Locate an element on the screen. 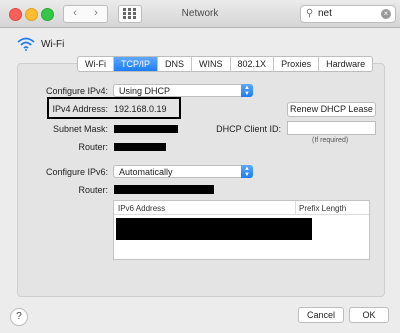 The height and width of the screenshot is (333, 400). tab-hardware: Hardware is located at coordinates (345, 64).